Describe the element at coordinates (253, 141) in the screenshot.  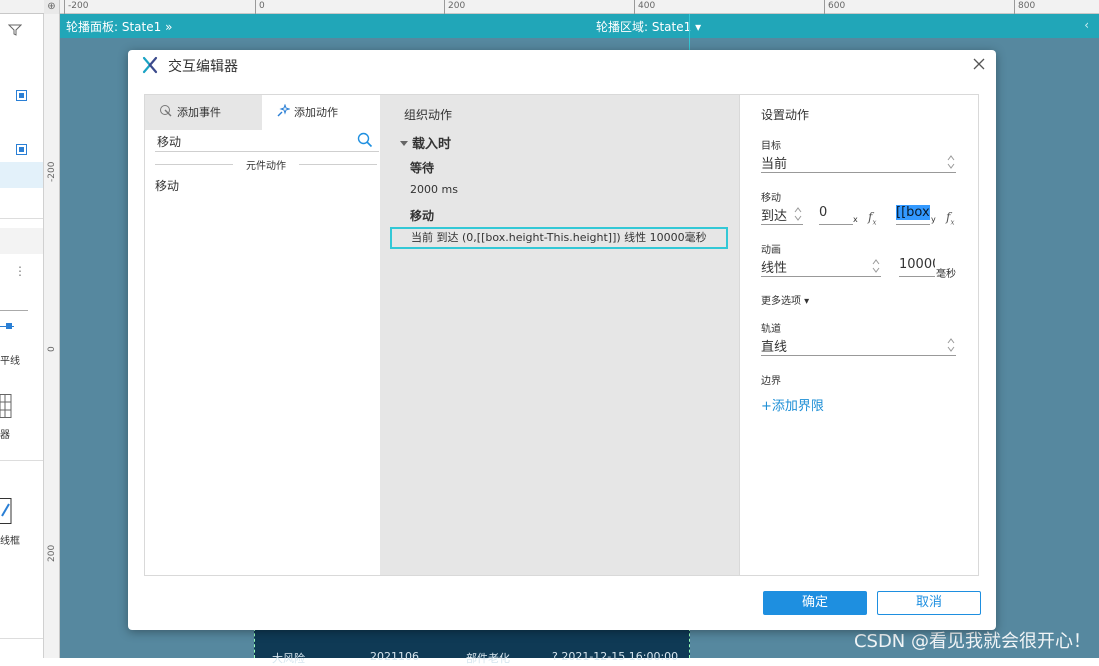
I see `action-search-input` at that location.